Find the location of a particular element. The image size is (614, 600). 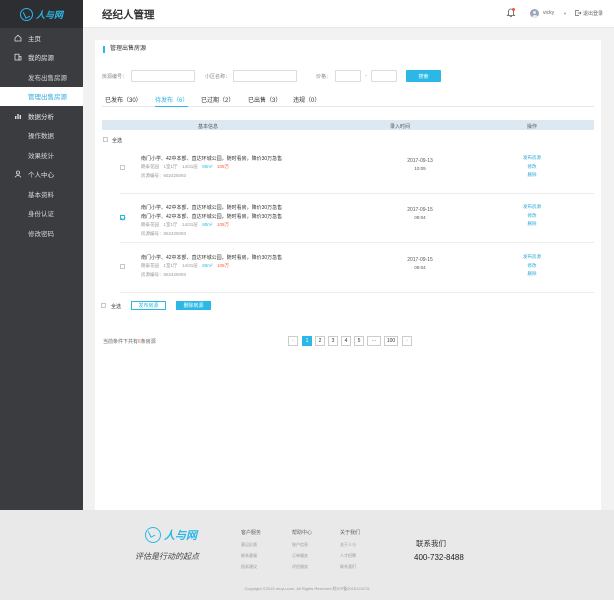

page-title: 经纪人管理 is located at coordinates (128, 15).